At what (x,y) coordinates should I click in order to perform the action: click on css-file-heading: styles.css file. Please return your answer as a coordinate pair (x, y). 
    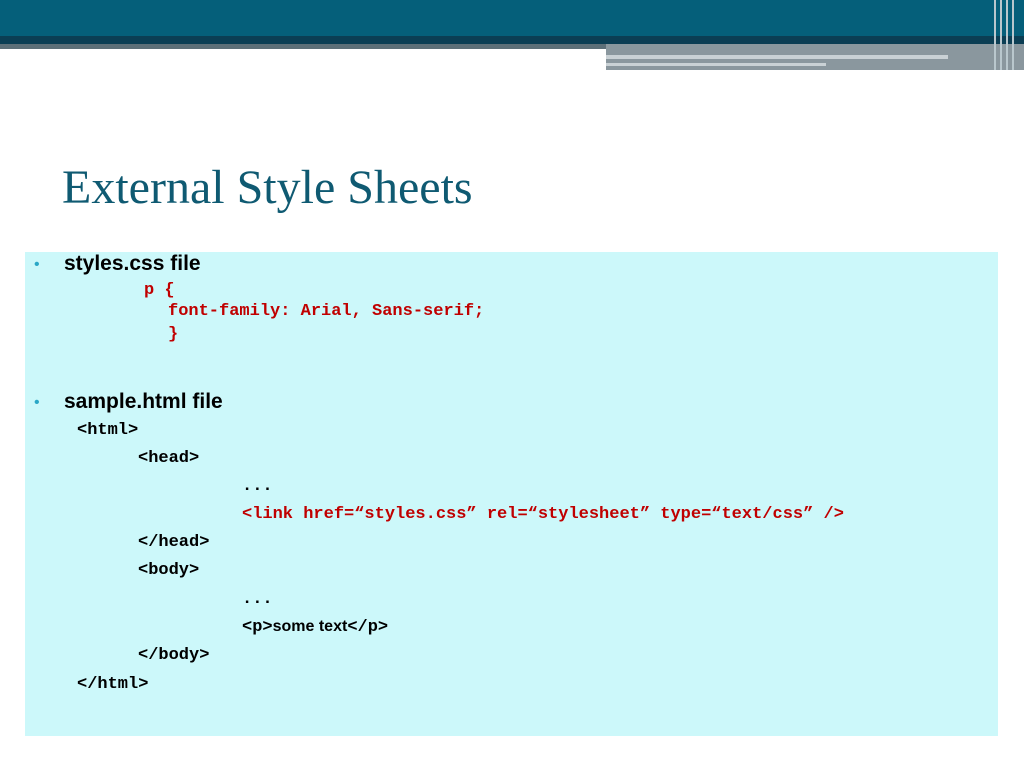
    Looking at the image, I should click on (132, 263).